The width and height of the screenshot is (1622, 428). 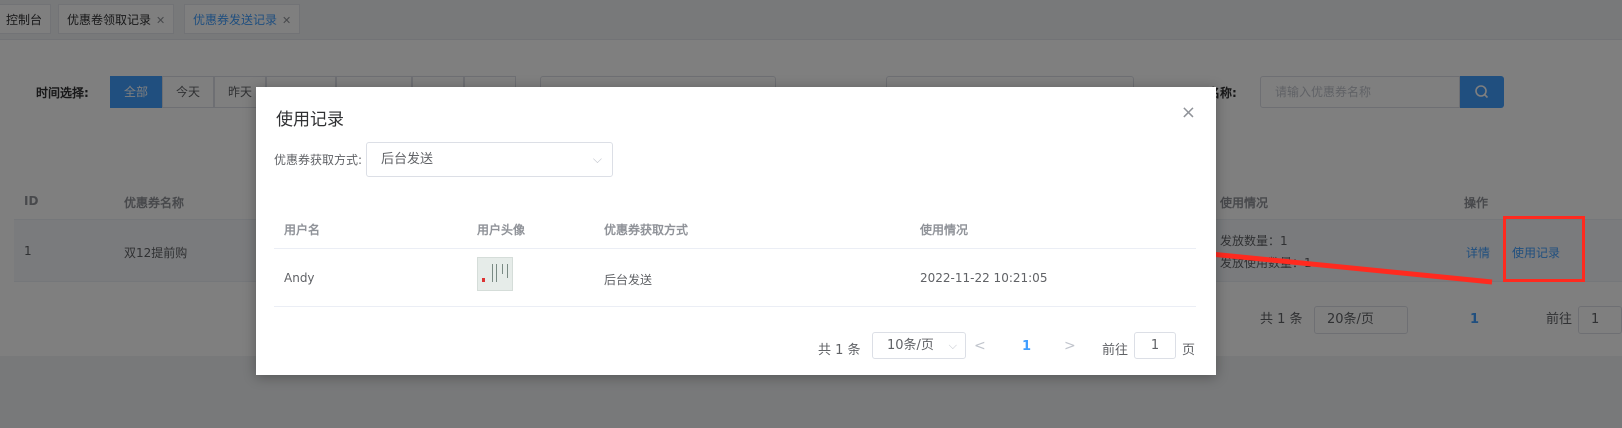 What do you see at coordinates (299, 278) in the screenshot?
I see `cell-username: Andy` at bounding box center [299, 278].